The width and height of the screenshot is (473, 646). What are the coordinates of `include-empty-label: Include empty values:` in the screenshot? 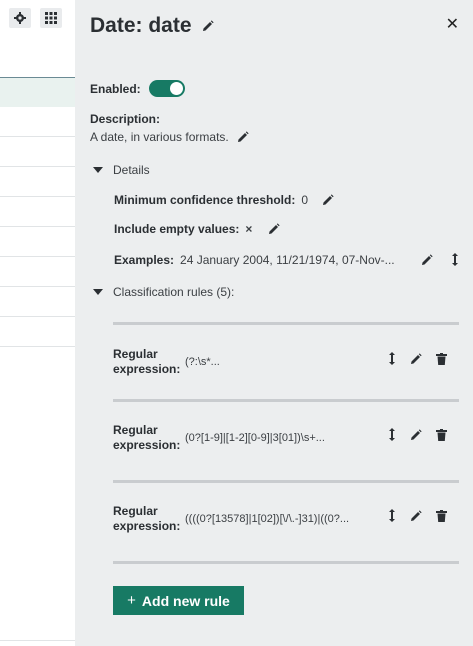 It's located at (177, 229).